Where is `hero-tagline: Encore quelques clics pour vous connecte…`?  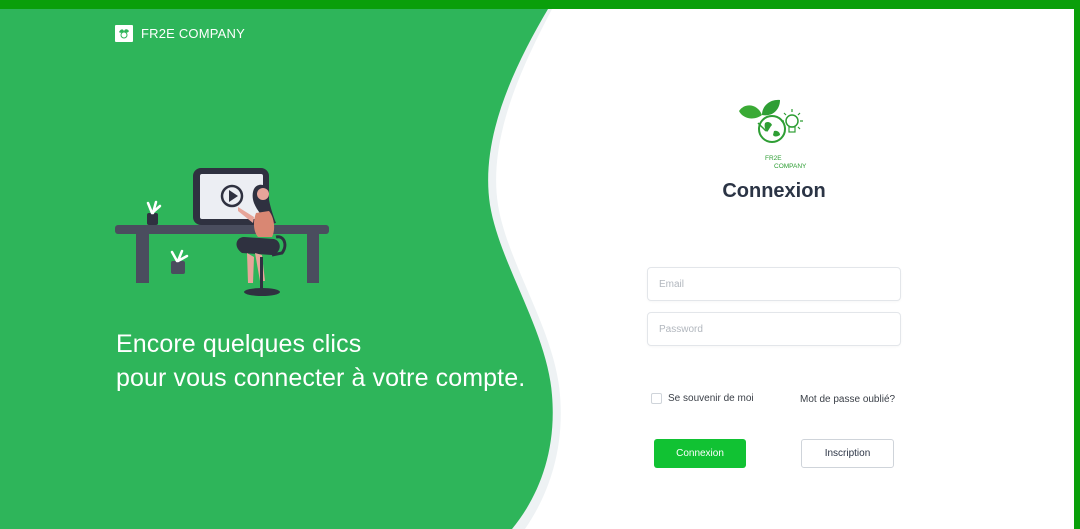
hero-tagline: Encore quelques clics pour vous connecte… is located at coordinates (320, 361).